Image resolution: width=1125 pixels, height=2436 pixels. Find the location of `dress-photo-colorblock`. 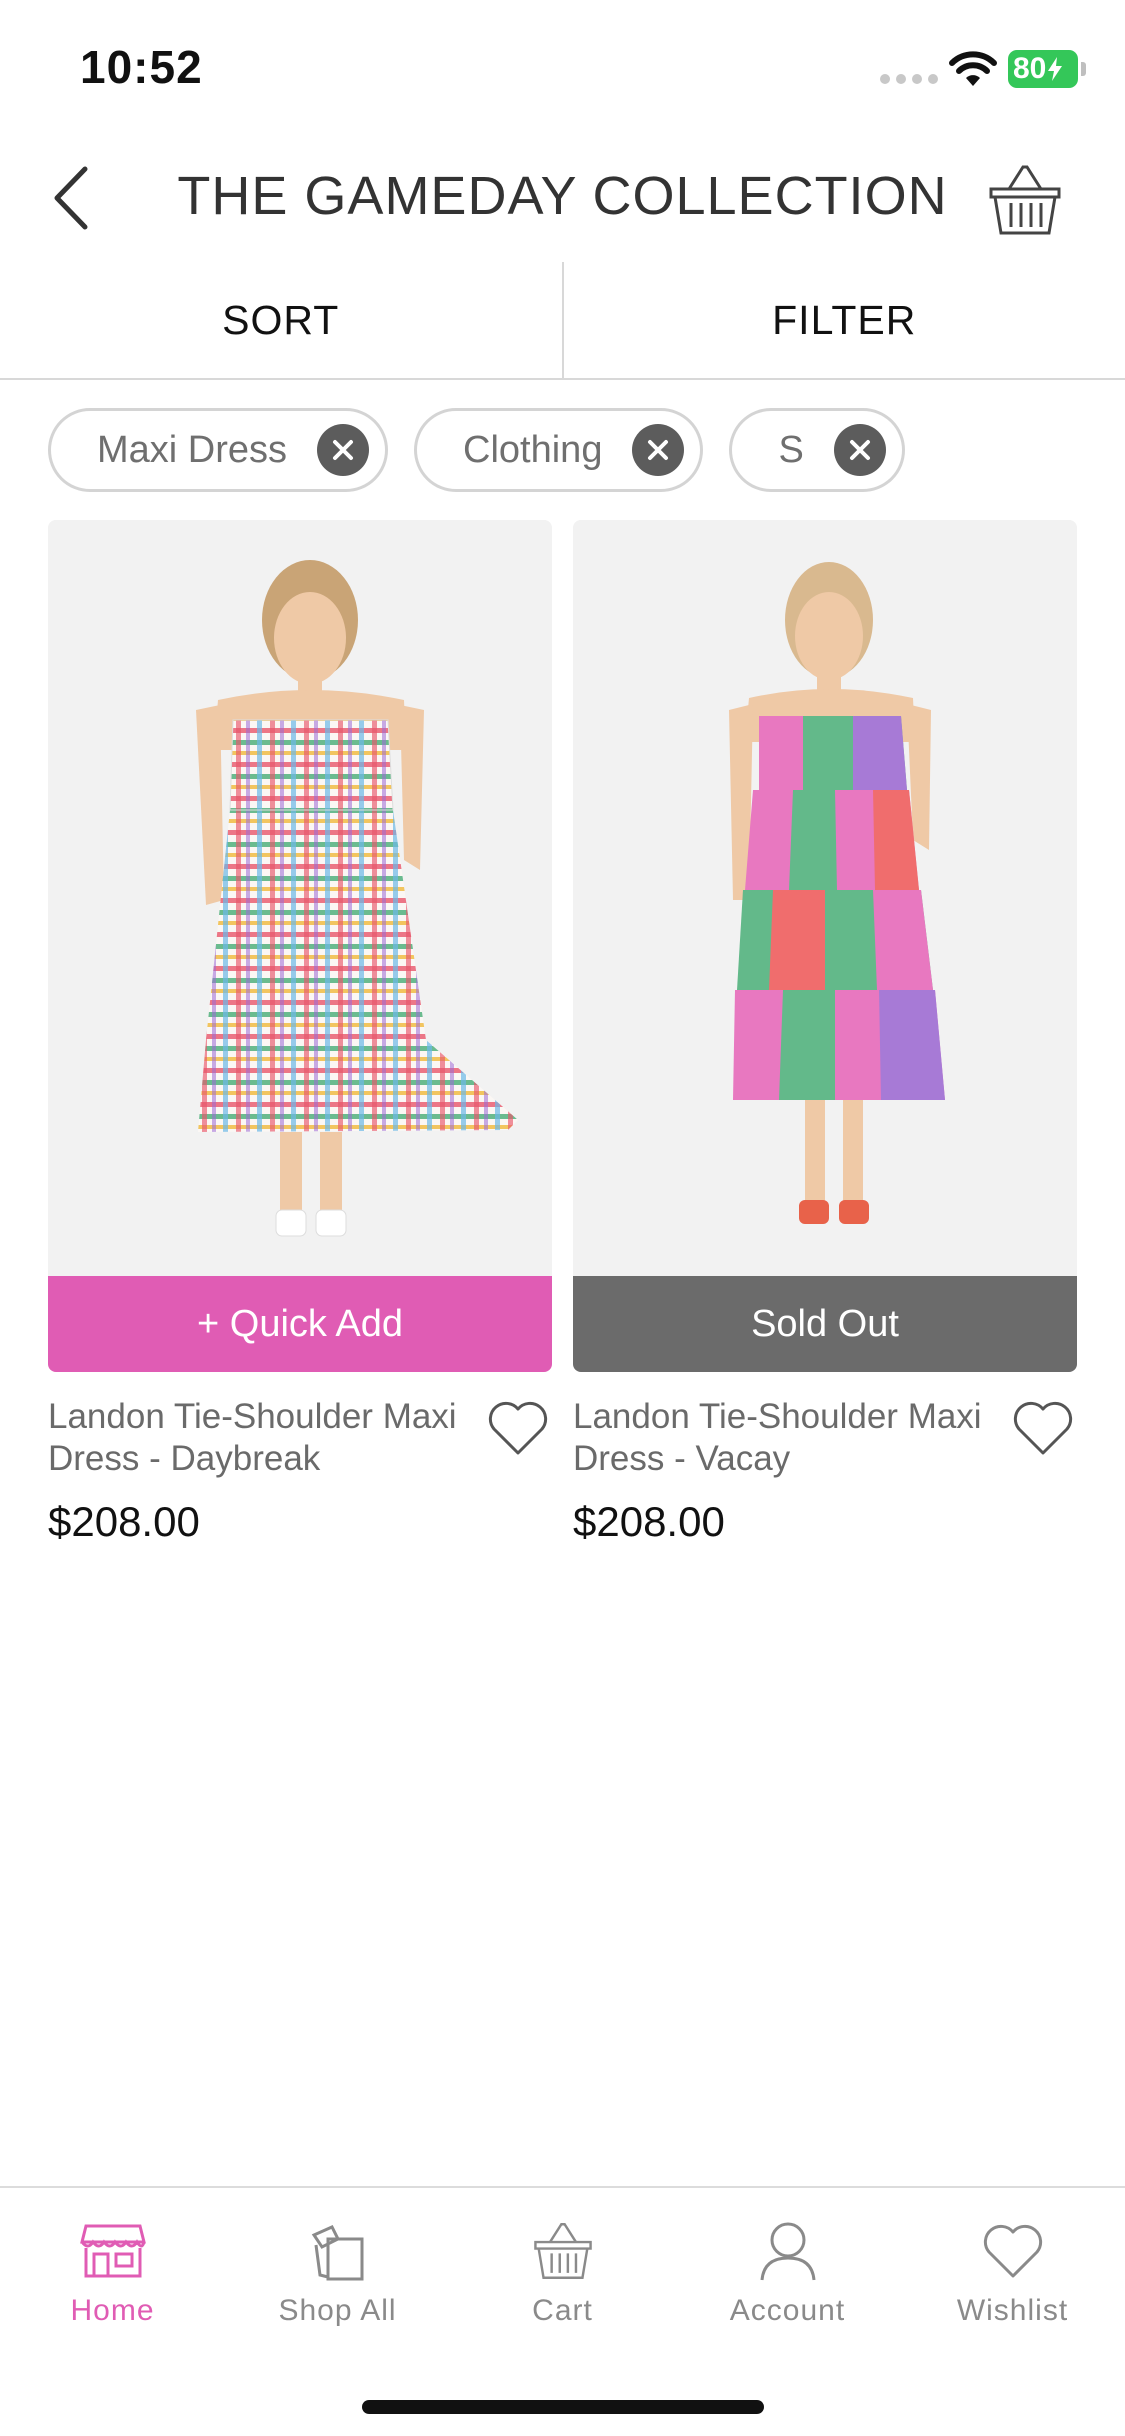

dress-photo-colorblock is located at coordinates (825, 898).